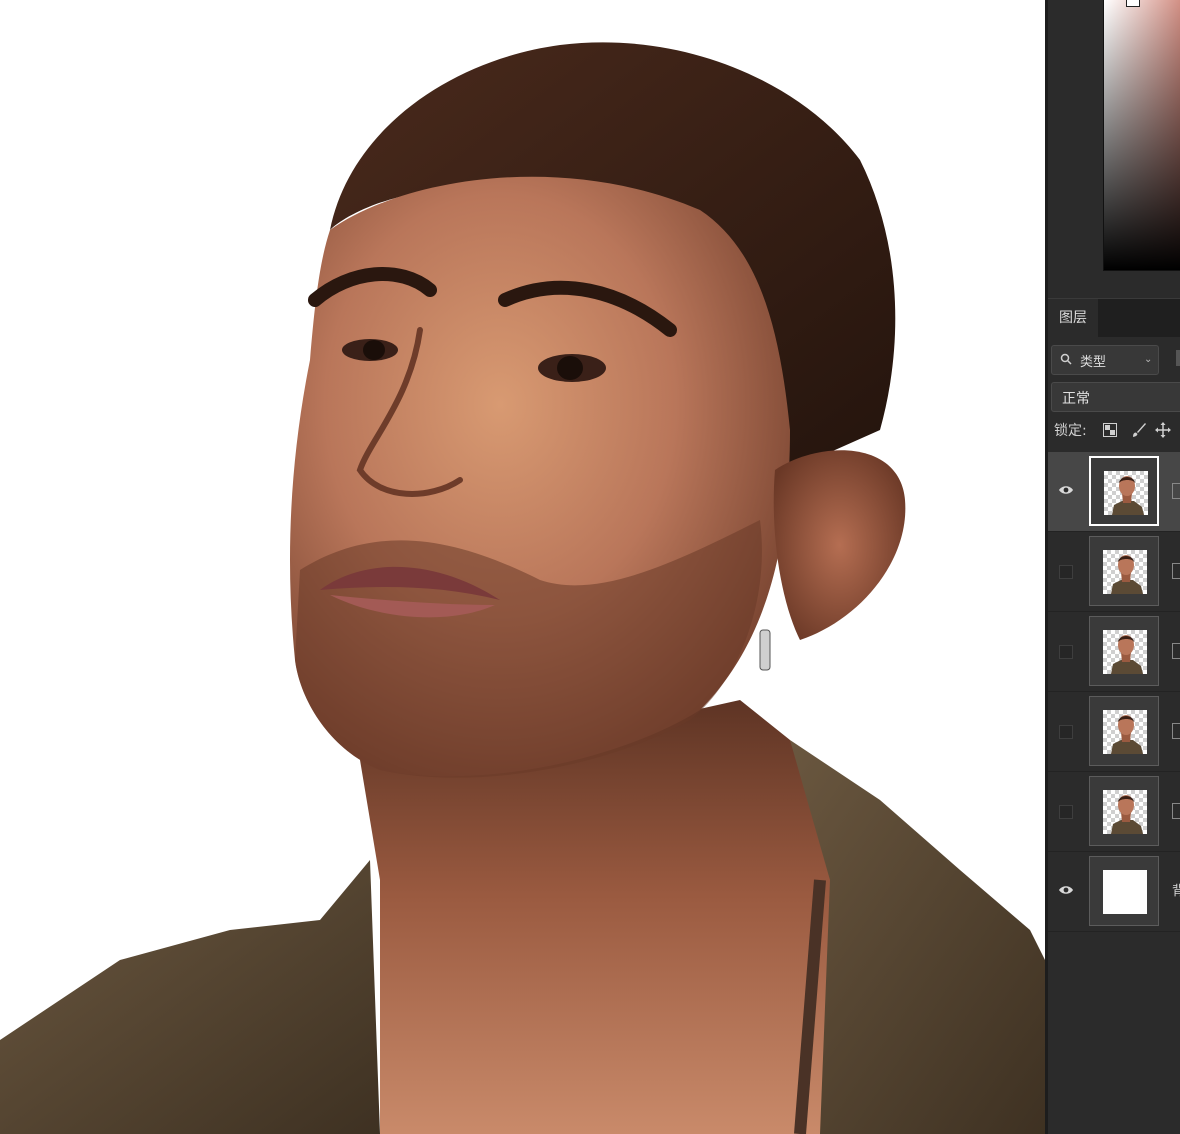 This screenshot has width=1180, height=1134. I want to click on lock-label: 锁定:, so click(1070, 431).